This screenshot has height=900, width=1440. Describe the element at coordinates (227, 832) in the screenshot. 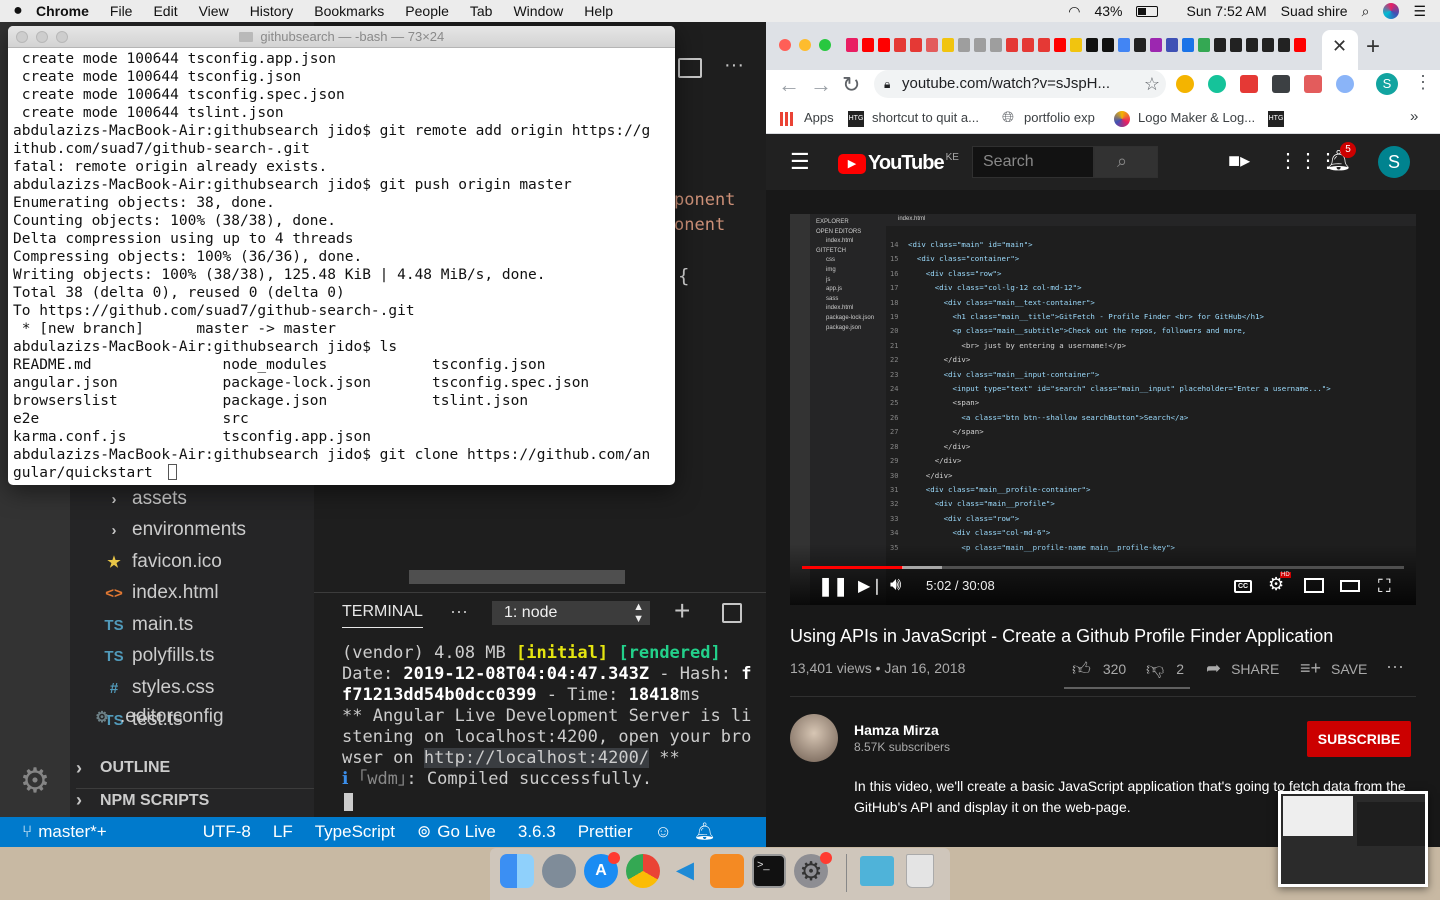

I see `status-encoding: UTF-8` at that location.